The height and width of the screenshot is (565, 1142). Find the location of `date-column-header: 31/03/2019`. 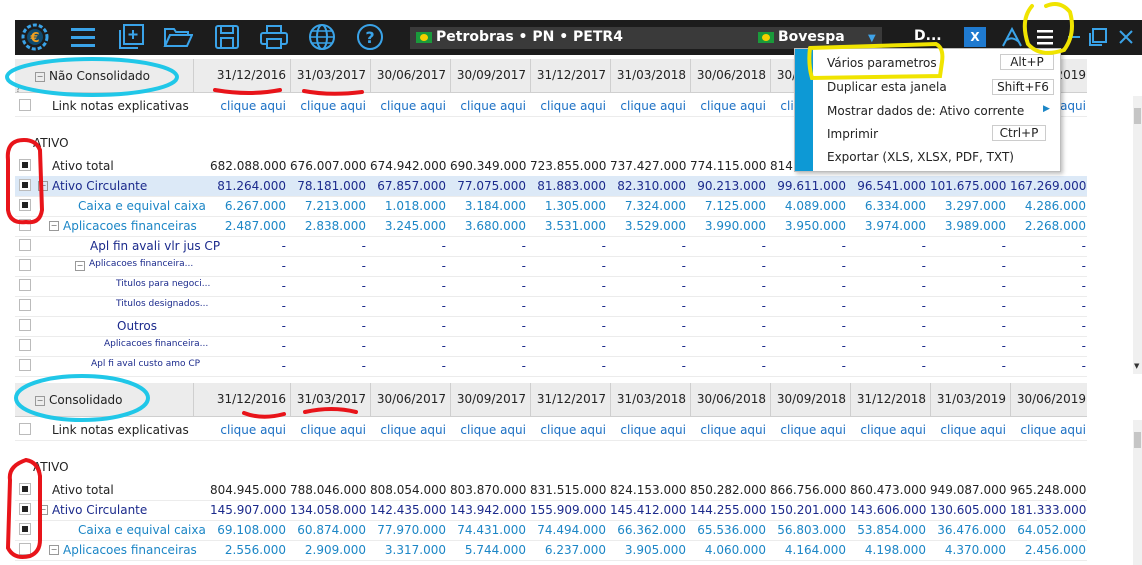

date-column-header: 31/03/2019 is located at coordinates (970, 399).